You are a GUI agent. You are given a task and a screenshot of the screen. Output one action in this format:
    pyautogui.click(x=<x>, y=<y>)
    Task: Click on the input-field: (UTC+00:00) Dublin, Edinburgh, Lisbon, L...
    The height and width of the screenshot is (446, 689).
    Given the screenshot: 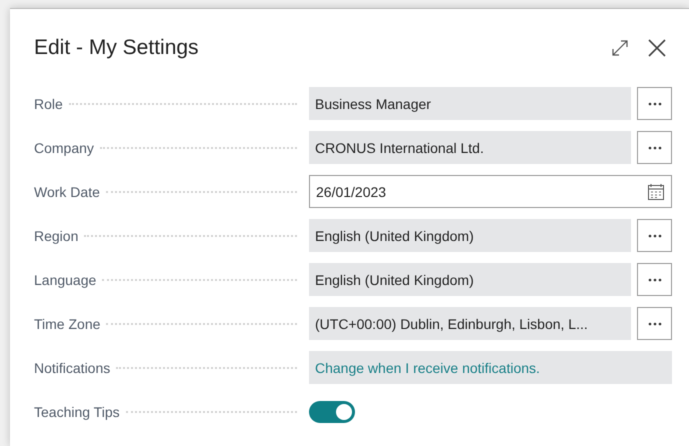 What is the action you would take?
    pyautogui.click(x=470, y=323)
    